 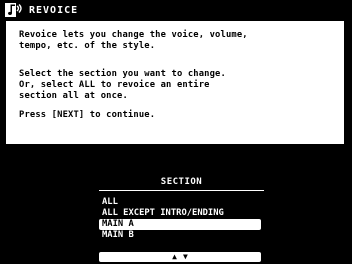 I want to click on page-title: REVOICE, so click(x=54, y=10).